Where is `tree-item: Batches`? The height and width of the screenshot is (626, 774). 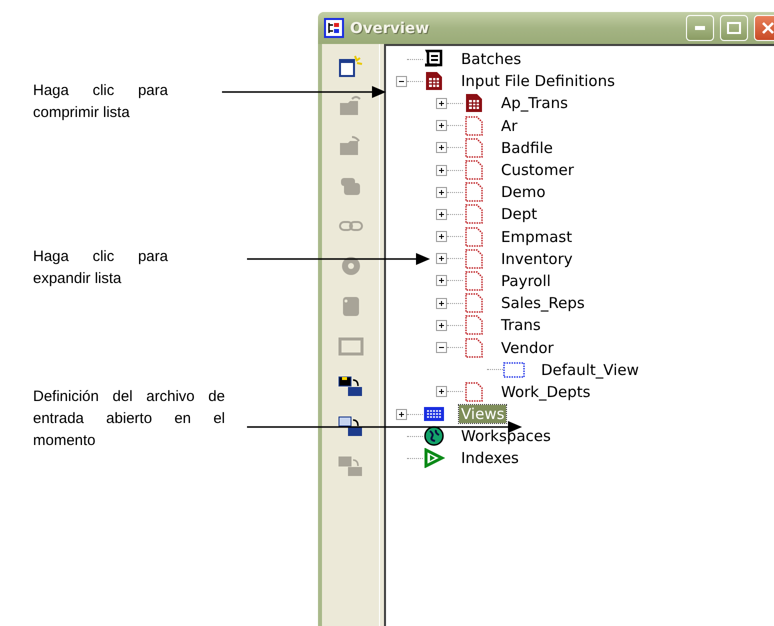 tree-item: Batches is located at coordinates (491, 59).